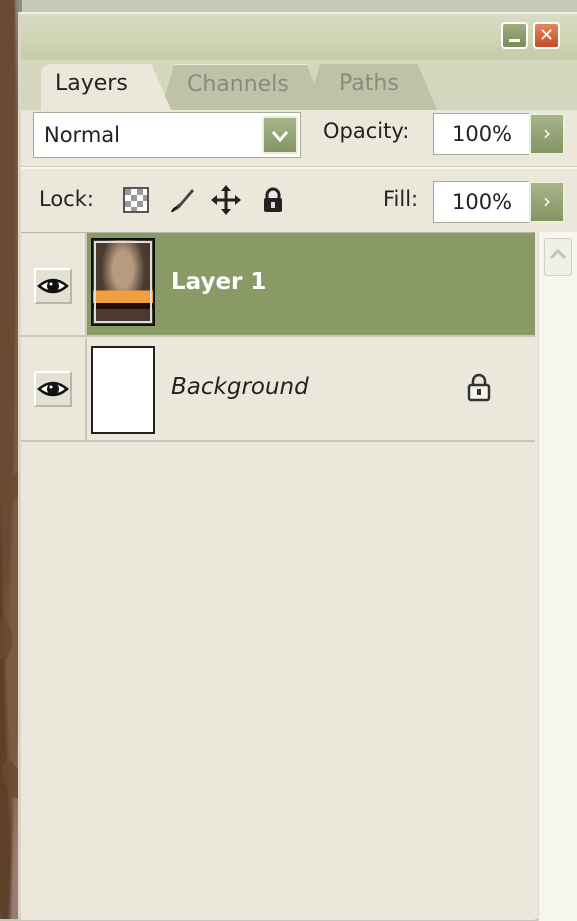 The image size is (577, 921). Describe the element at coordinates (278, 285) in the screenshot. I see `layer-row-layer-1: Layer 1` at that location.